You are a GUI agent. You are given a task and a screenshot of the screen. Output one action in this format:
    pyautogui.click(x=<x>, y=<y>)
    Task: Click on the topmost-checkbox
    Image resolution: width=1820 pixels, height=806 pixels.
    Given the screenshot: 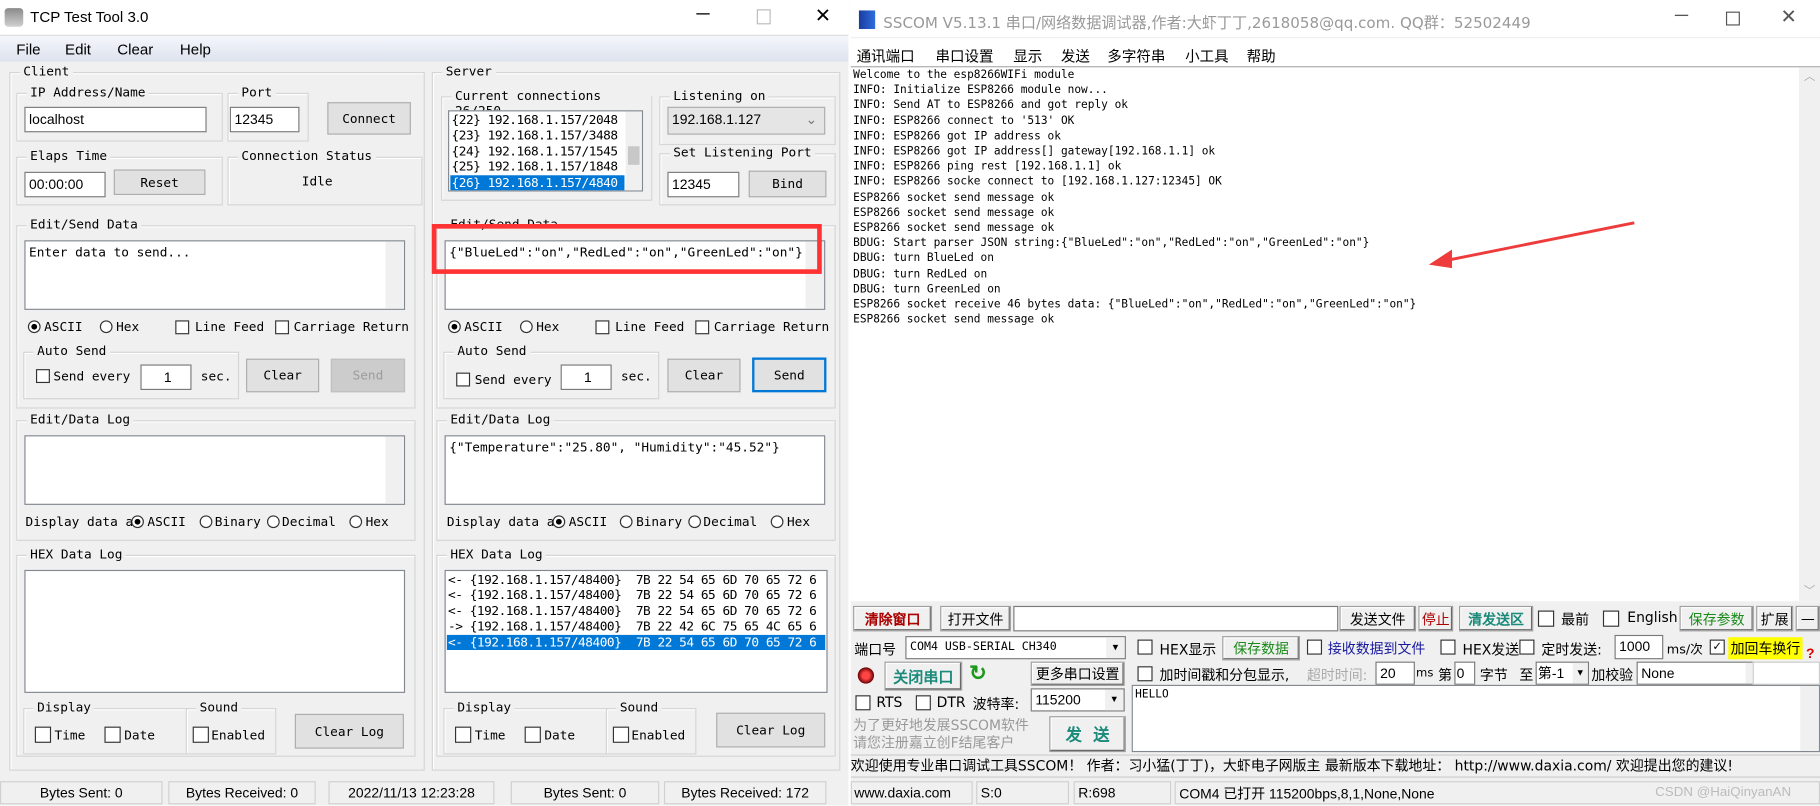 What is the action you would take?
    pyautogui.click(x=1546, y=618)
    